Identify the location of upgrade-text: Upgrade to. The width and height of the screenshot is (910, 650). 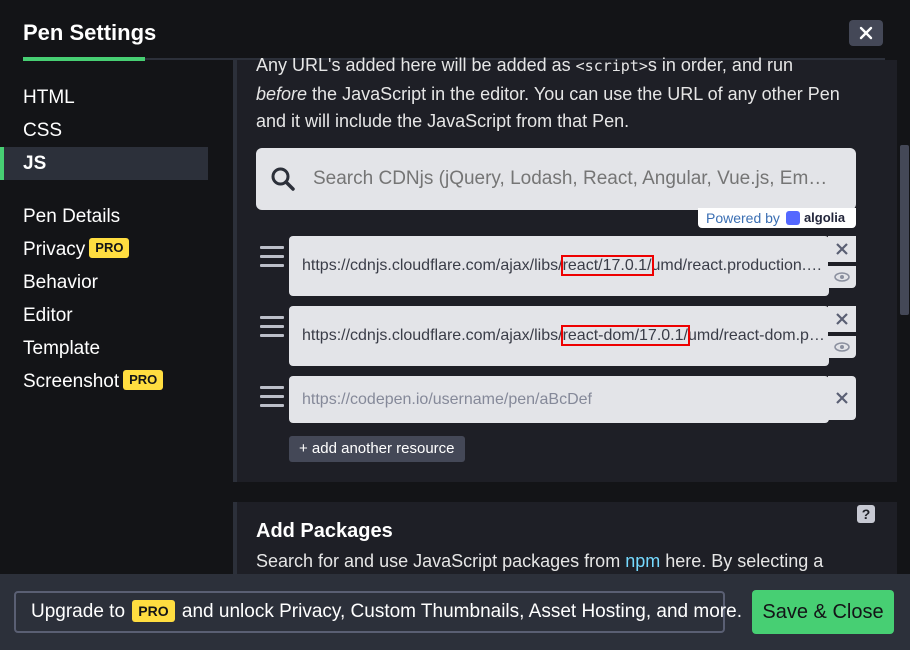
(81, 611).